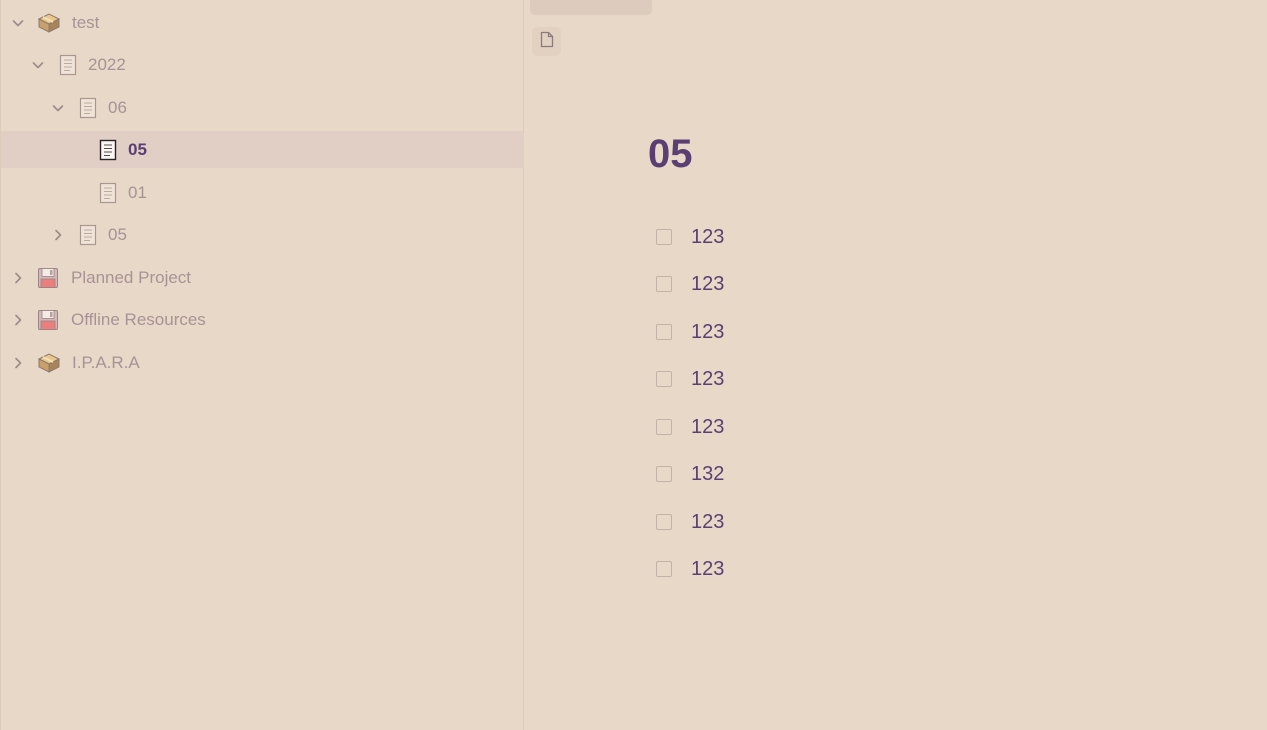  What do you see at coordinates (131, 277) in the screenshot?
I see `tree-item-label: Planned Project` at bounding box center [131, 277].